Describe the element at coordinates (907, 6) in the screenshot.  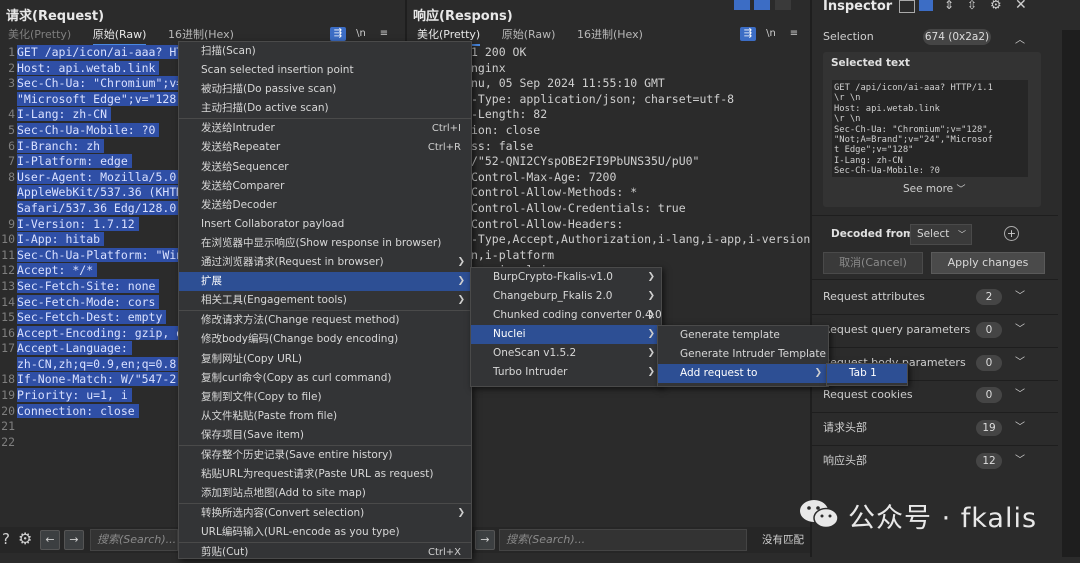
I see `layout-icon` at that location.